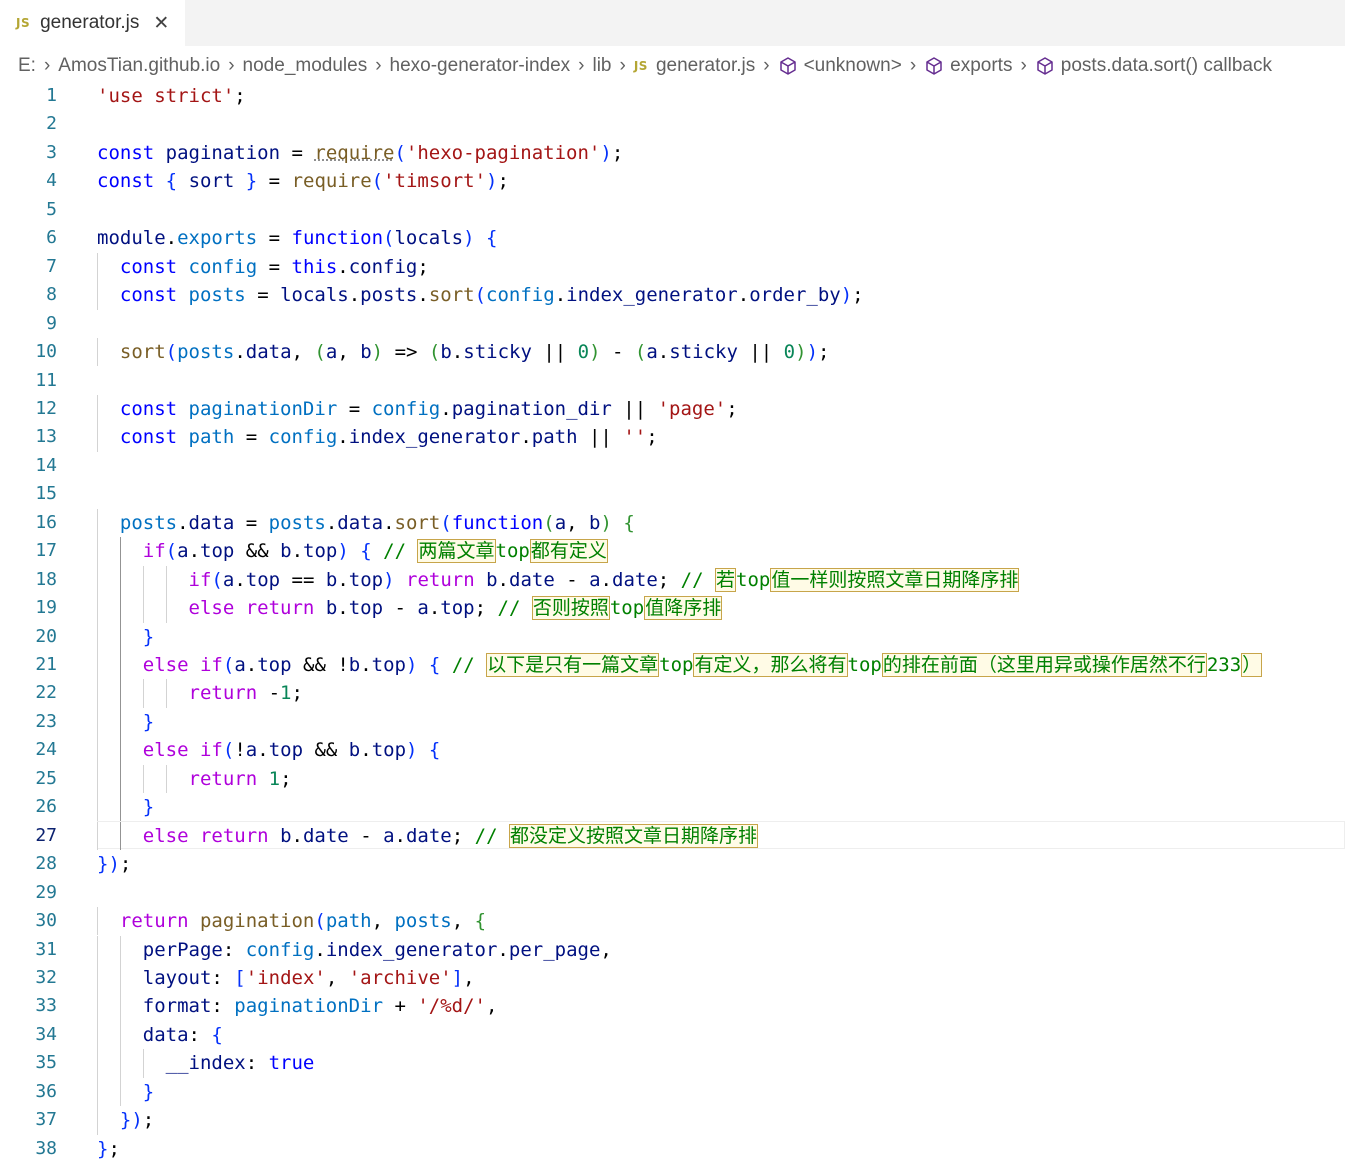 This screenshot has width=1345, height=1168. What do you see at coordinates (672, 551) in the screenshot?
I see `code-line: 17 if(a.top && b.top) { // 两篇文章top都有定义` at bounding box center [672, 551].